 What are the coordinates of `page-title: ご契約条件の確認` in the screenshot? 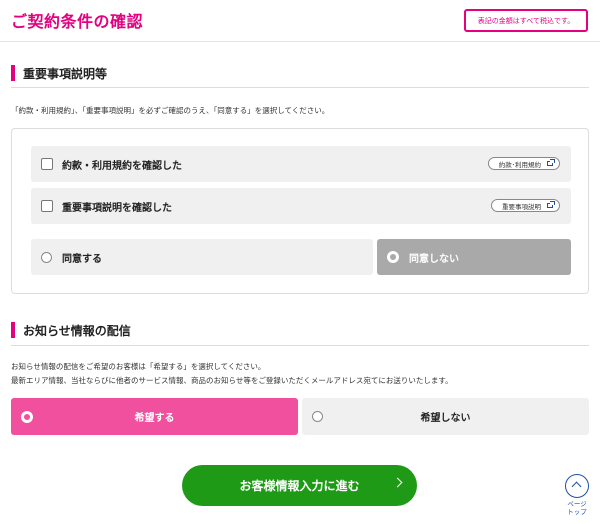 It's located at (77, 21).